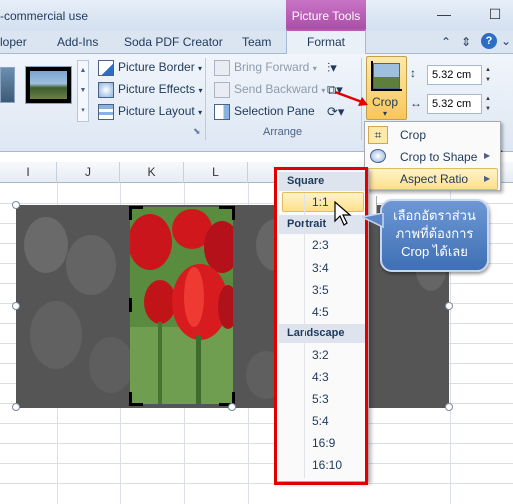  What do you see at coordinates (197, 131) in the screenshot?
I see `dialog-launcher-icon: ⬊` at bounding box center [197, 131].